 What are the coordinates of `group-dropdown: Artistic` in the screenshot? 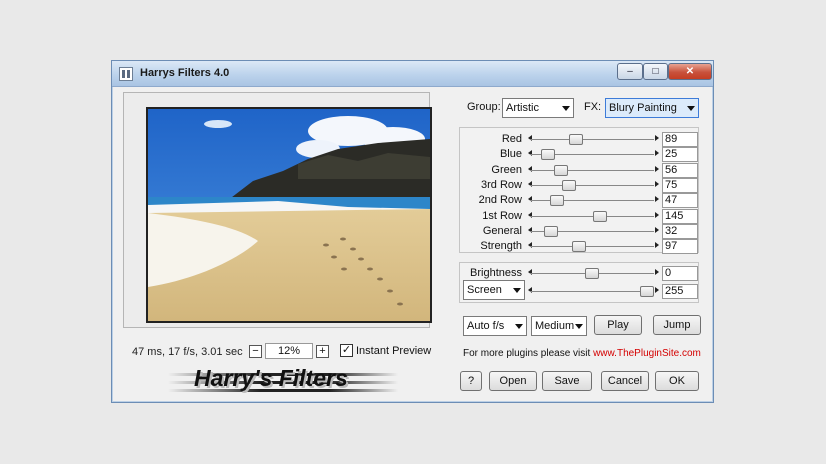 It's located at (538, 108).